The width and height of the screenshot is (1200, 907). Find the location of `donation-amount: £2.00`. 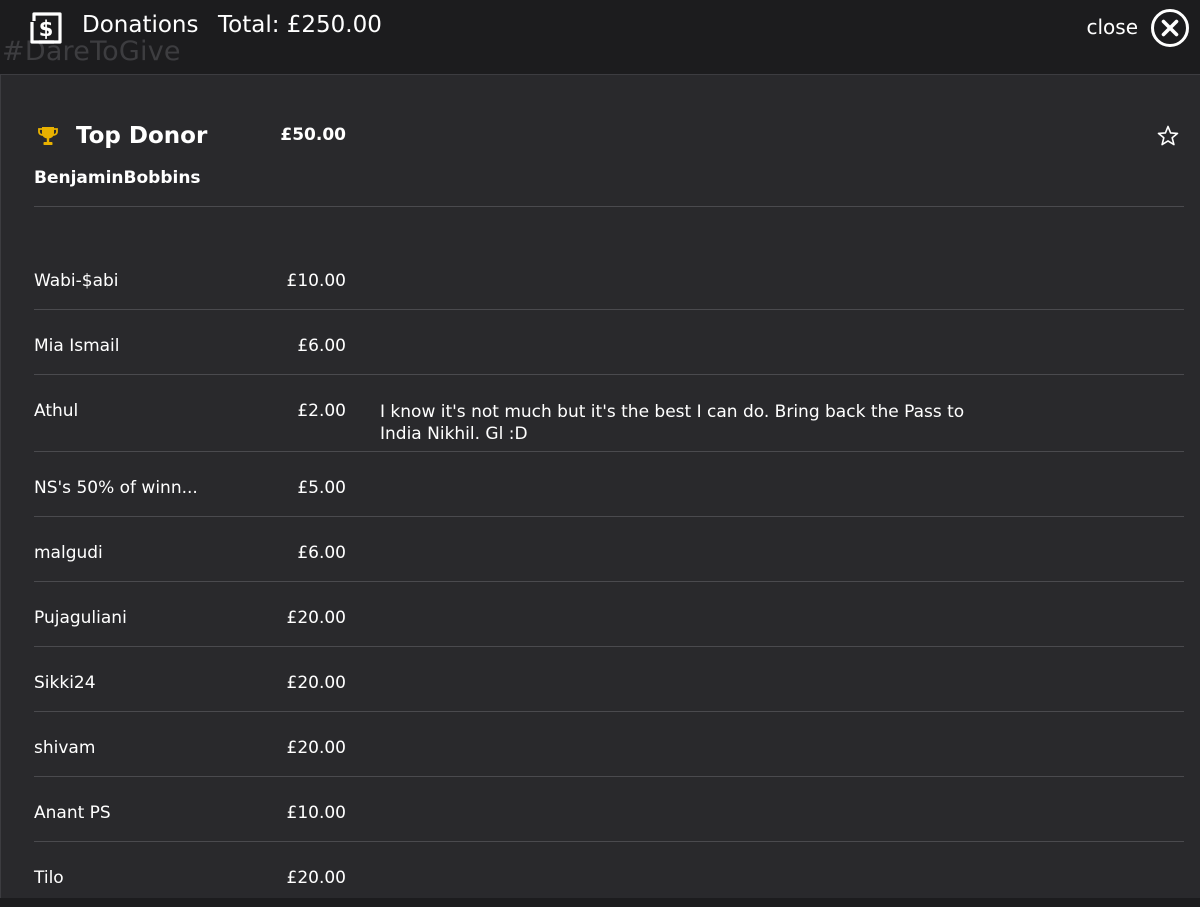

donation-amount: £2.00 is located at coordinates (321, 411).